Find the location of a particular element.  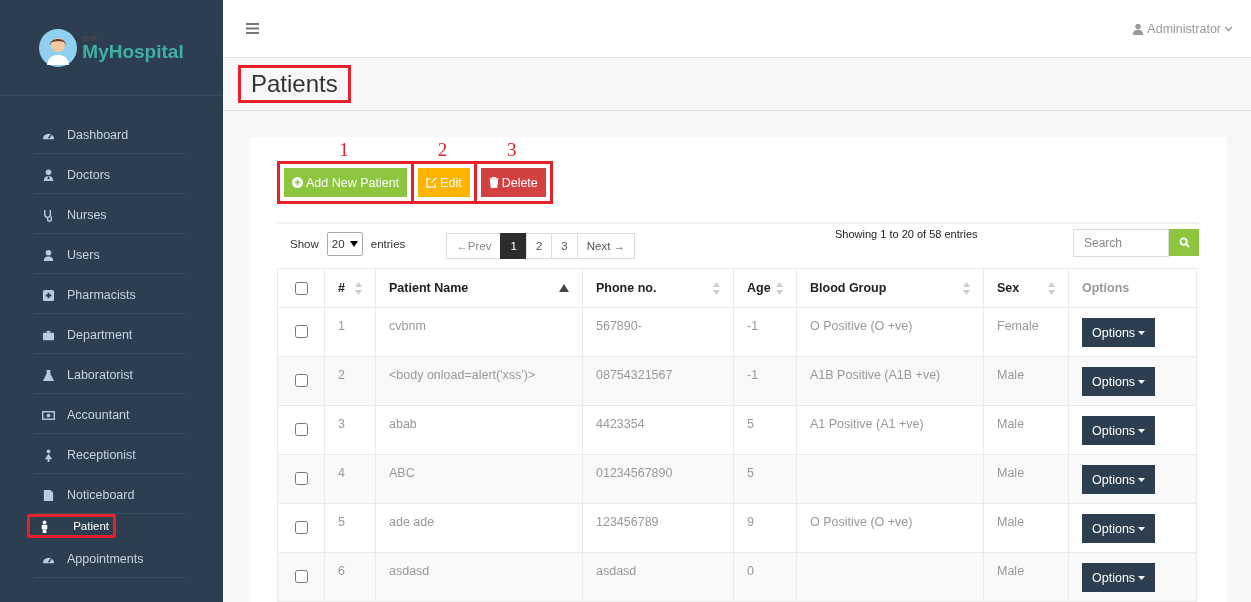

document-icon is located at coordinates (48, 495).